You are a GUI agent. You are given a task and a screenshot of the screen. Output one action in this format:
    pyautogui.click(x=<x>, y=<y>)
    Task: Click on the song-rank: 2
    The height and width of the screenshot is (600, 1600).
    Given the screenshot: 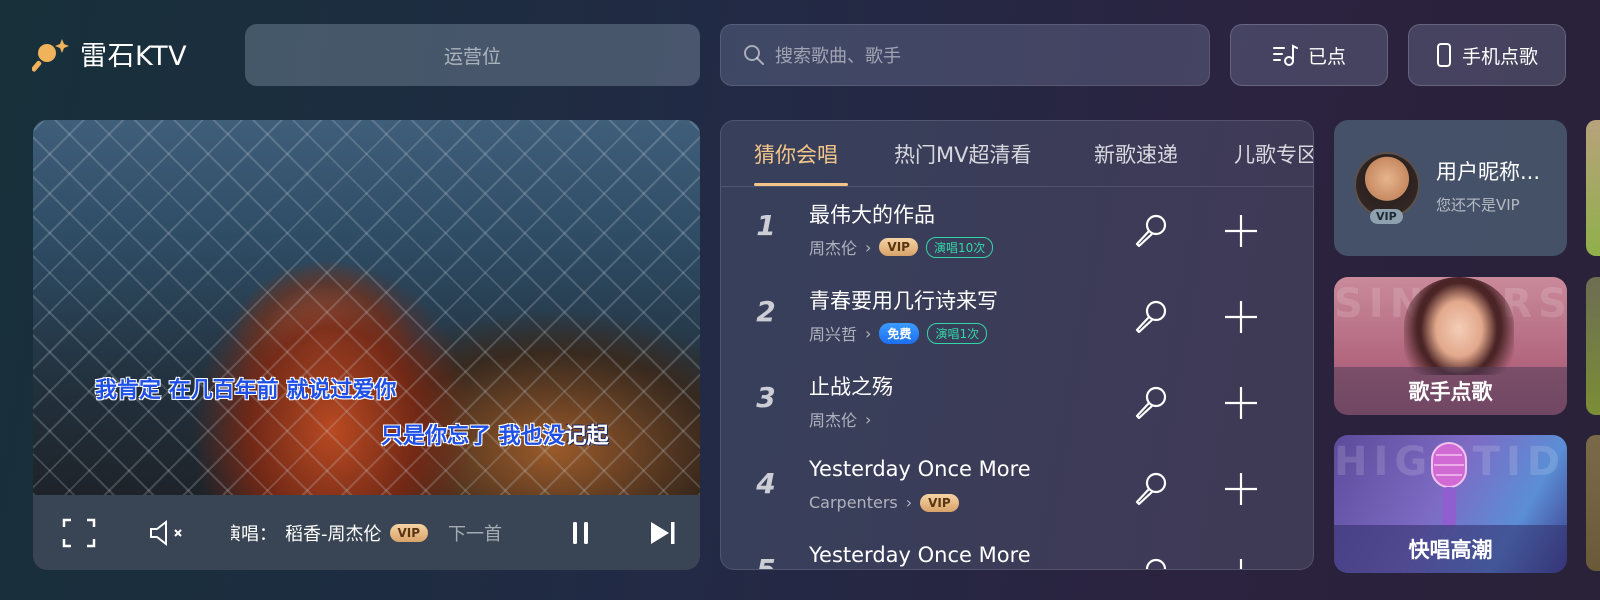 What is the action you would take?
    pyautogui.click(x=766, y=311)
    